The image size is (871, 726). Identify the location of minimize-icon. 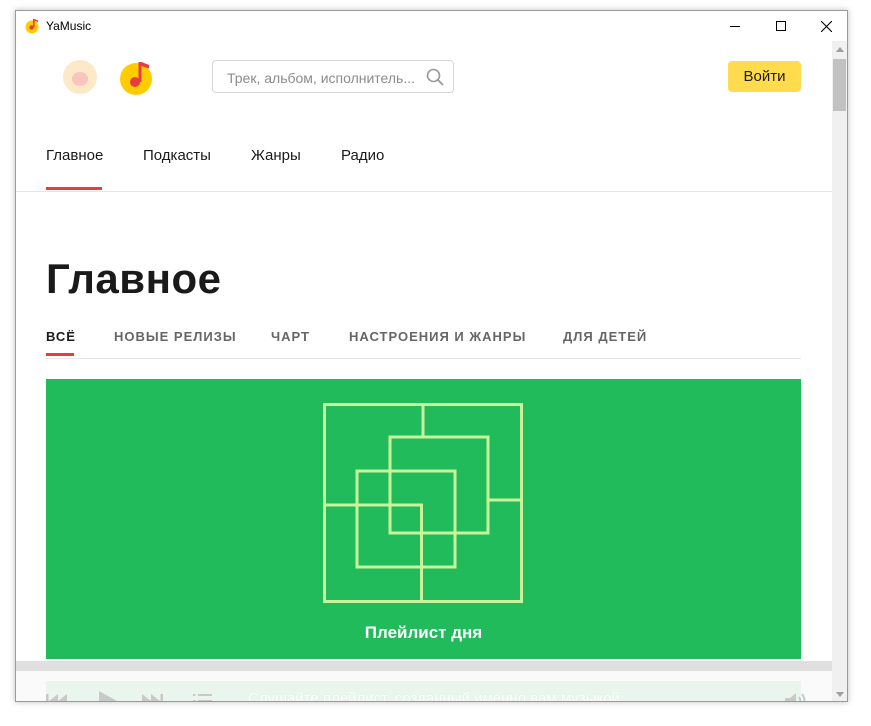
(735, 26).